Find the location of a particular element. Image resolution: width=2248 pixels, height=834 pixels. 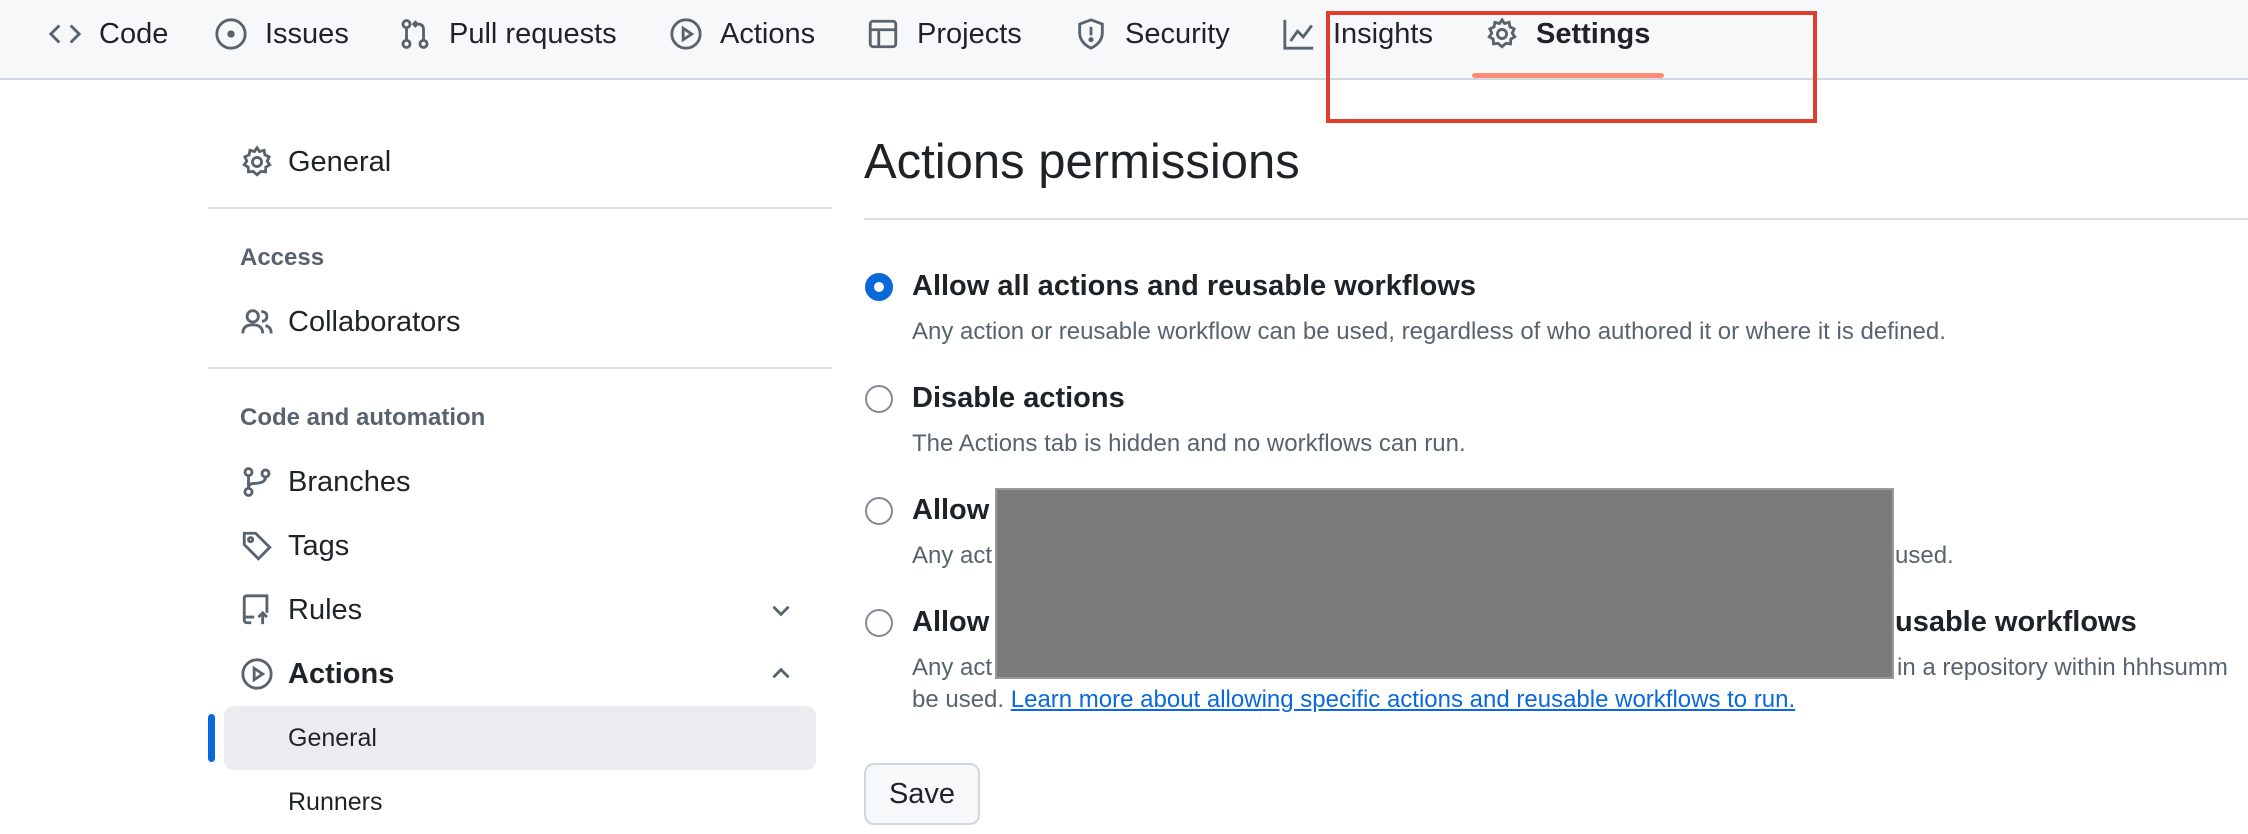

tab-code-label: Code is located at coordinates (134, 33).